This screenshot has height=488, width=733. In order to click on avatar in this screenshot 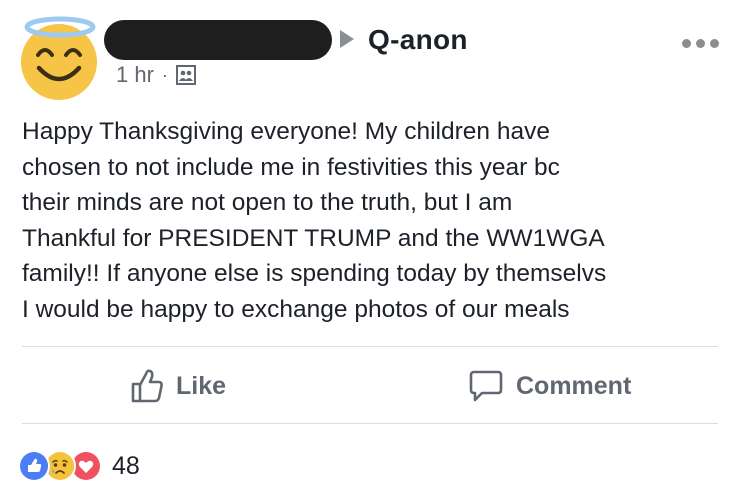, I will do `click(61, 57)`.